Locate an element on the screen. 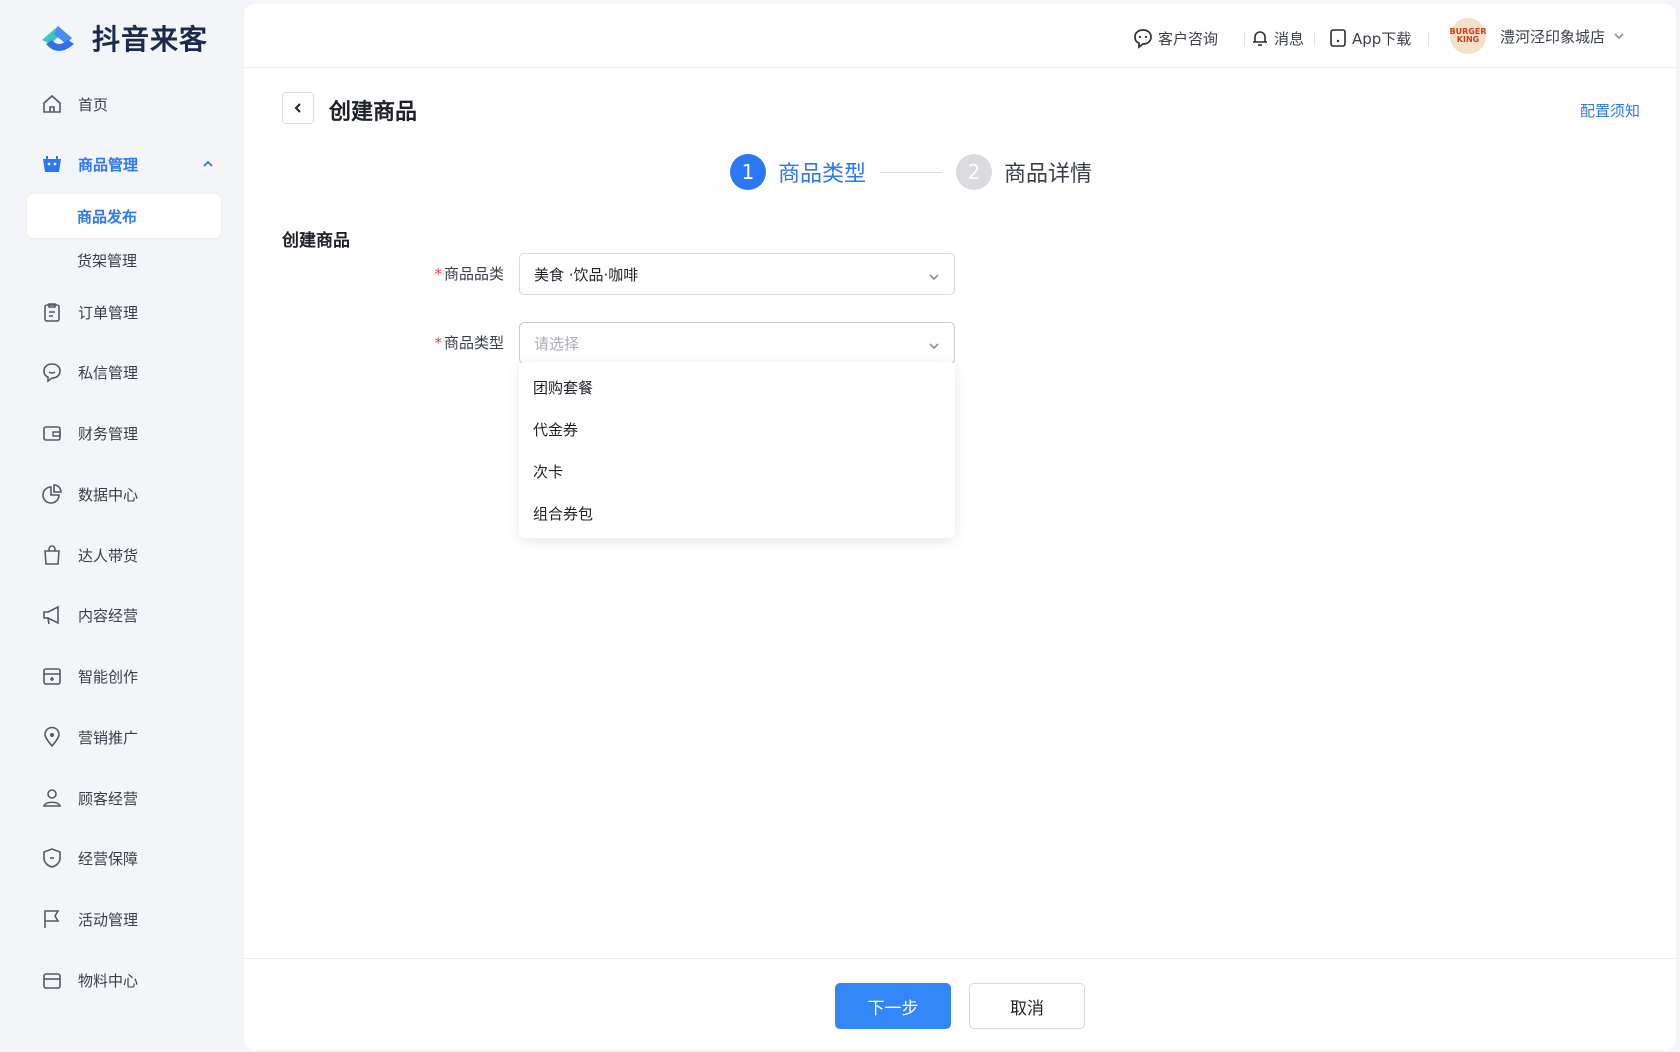 This screenshot has height=1052, width=1680. messages-button: 消息 is located at coordinates (1277, 38).